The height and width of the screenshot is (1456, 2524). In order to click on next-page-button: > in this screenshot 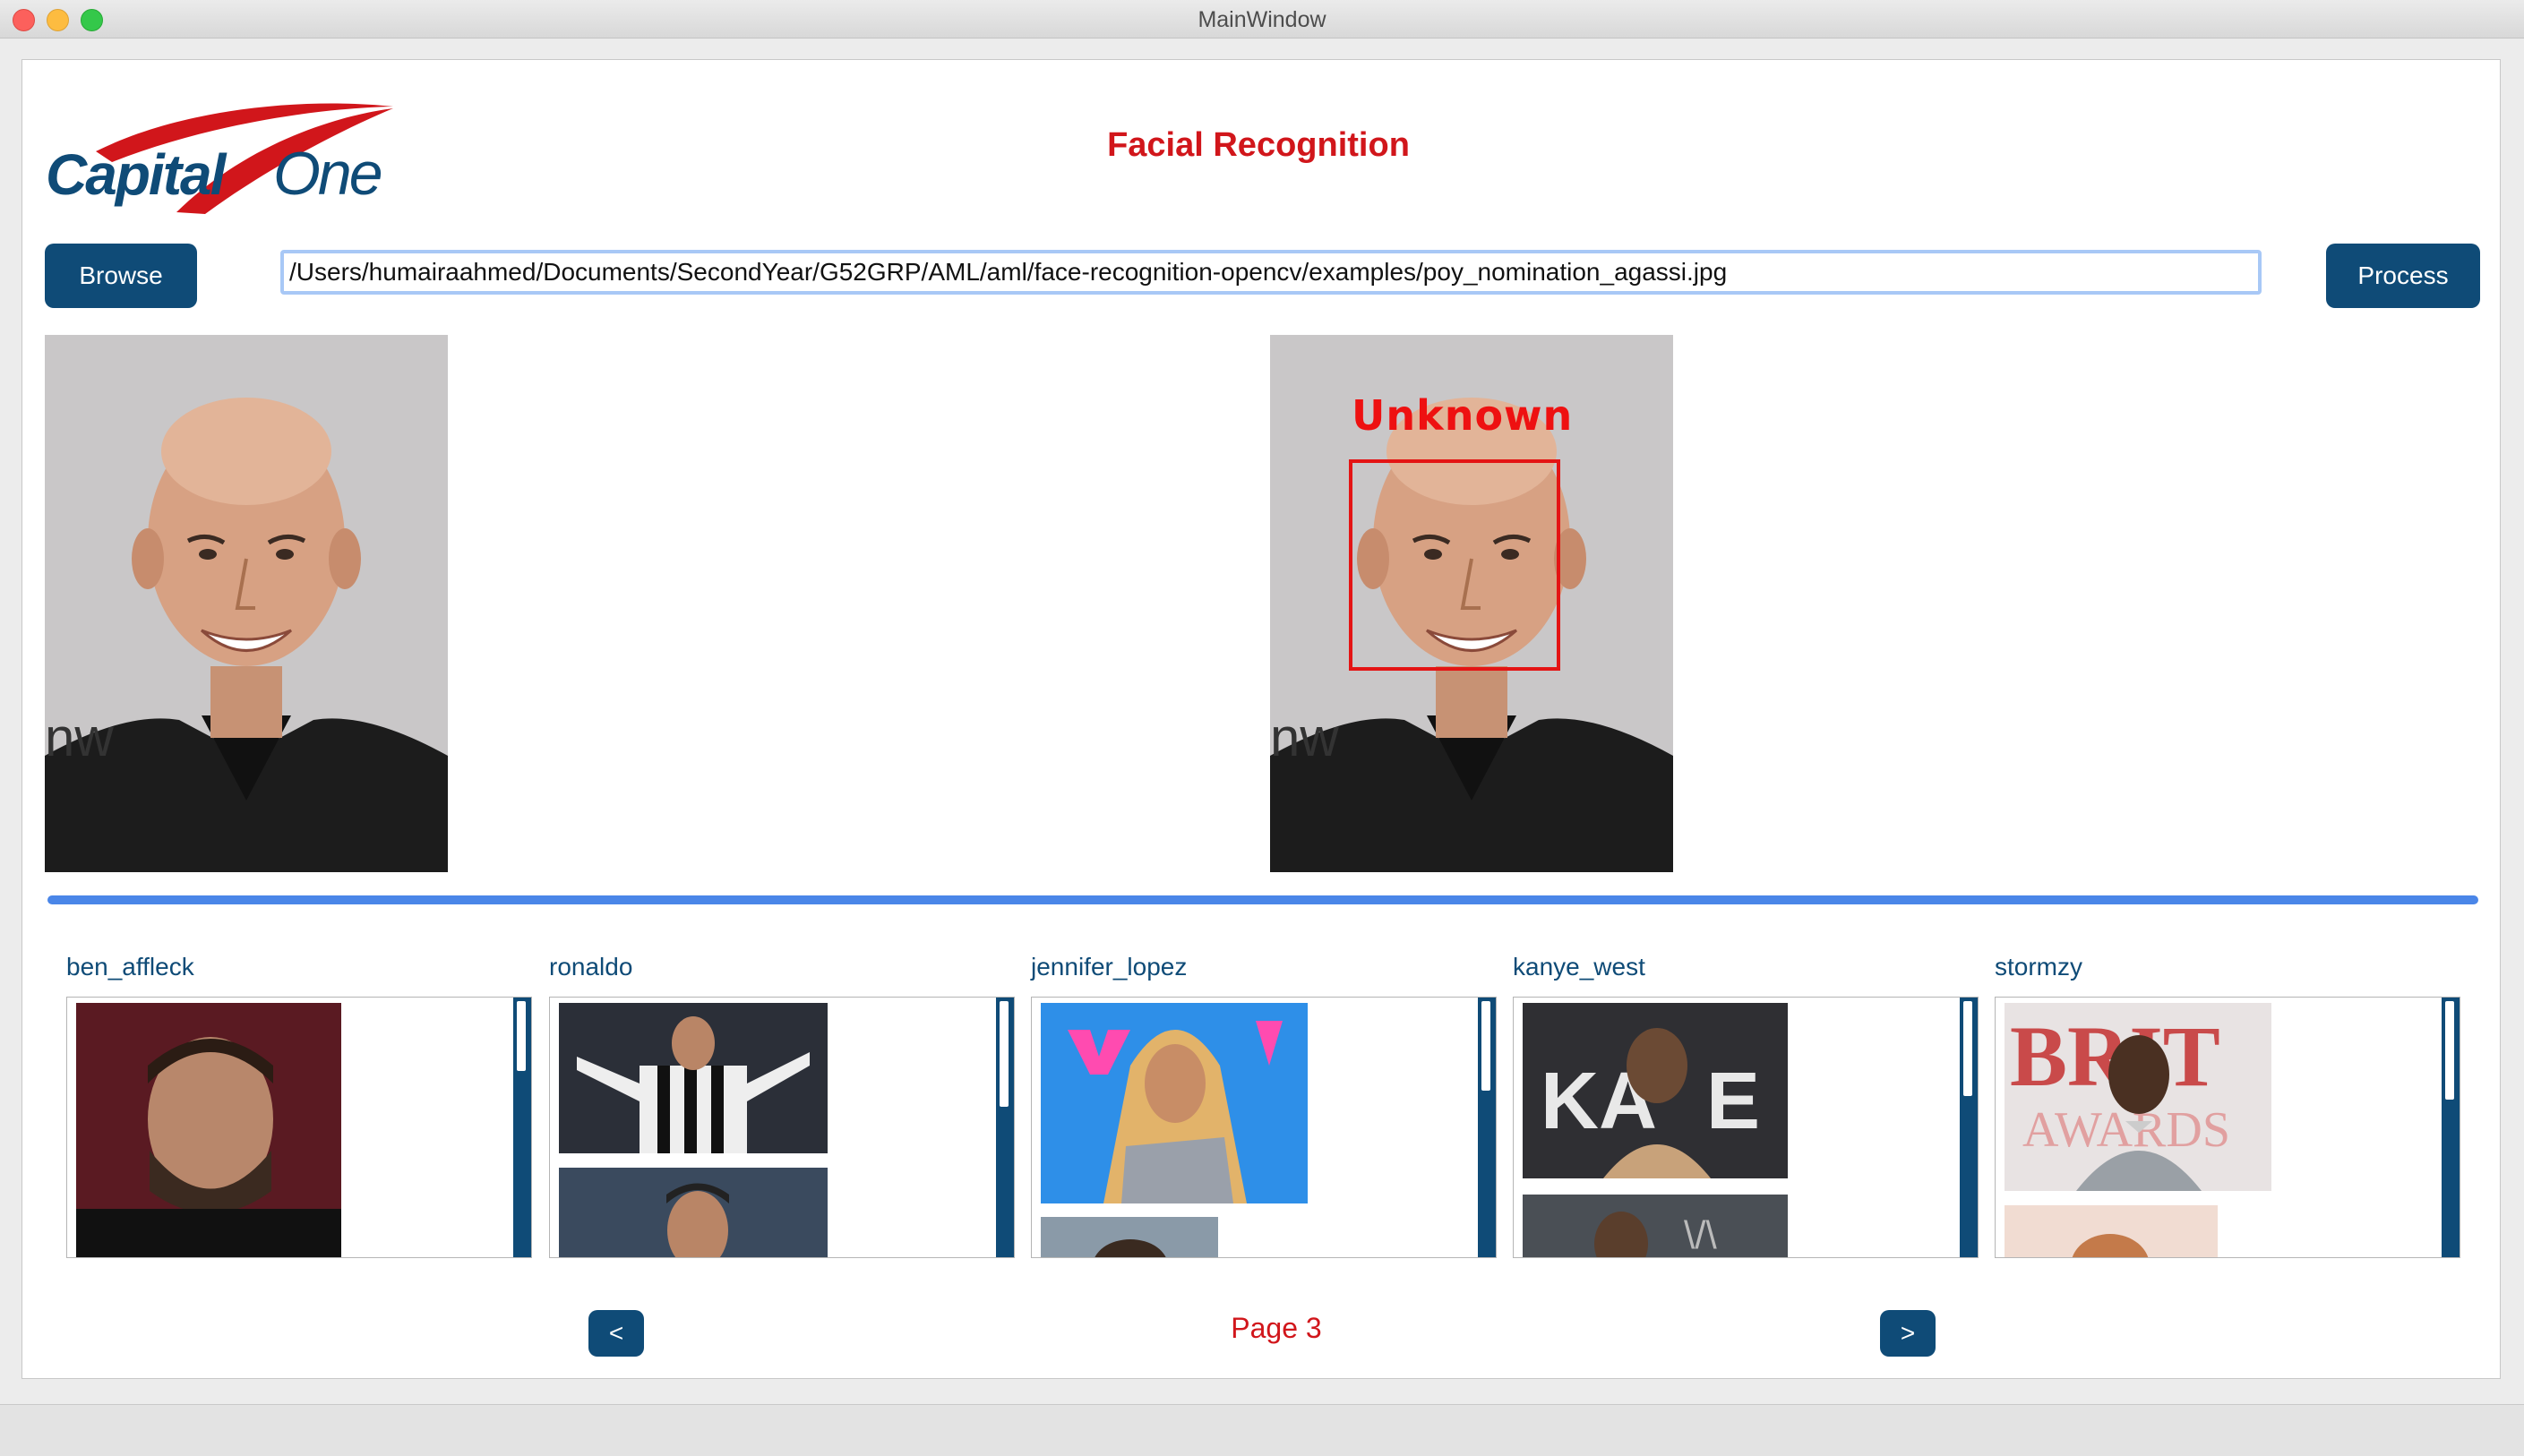, I will do `click(1908, 1333)`.